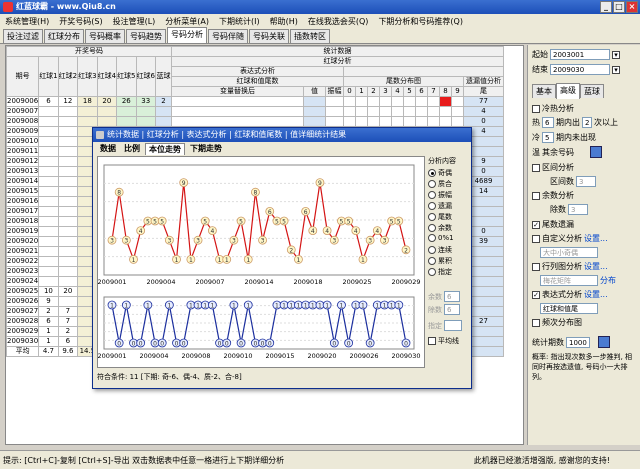 The height and width of the screenshot is (469, 640). Describe the element at coordinates (105, 36) in the screenshot. I see `tab-2: 号码概率` at that location.